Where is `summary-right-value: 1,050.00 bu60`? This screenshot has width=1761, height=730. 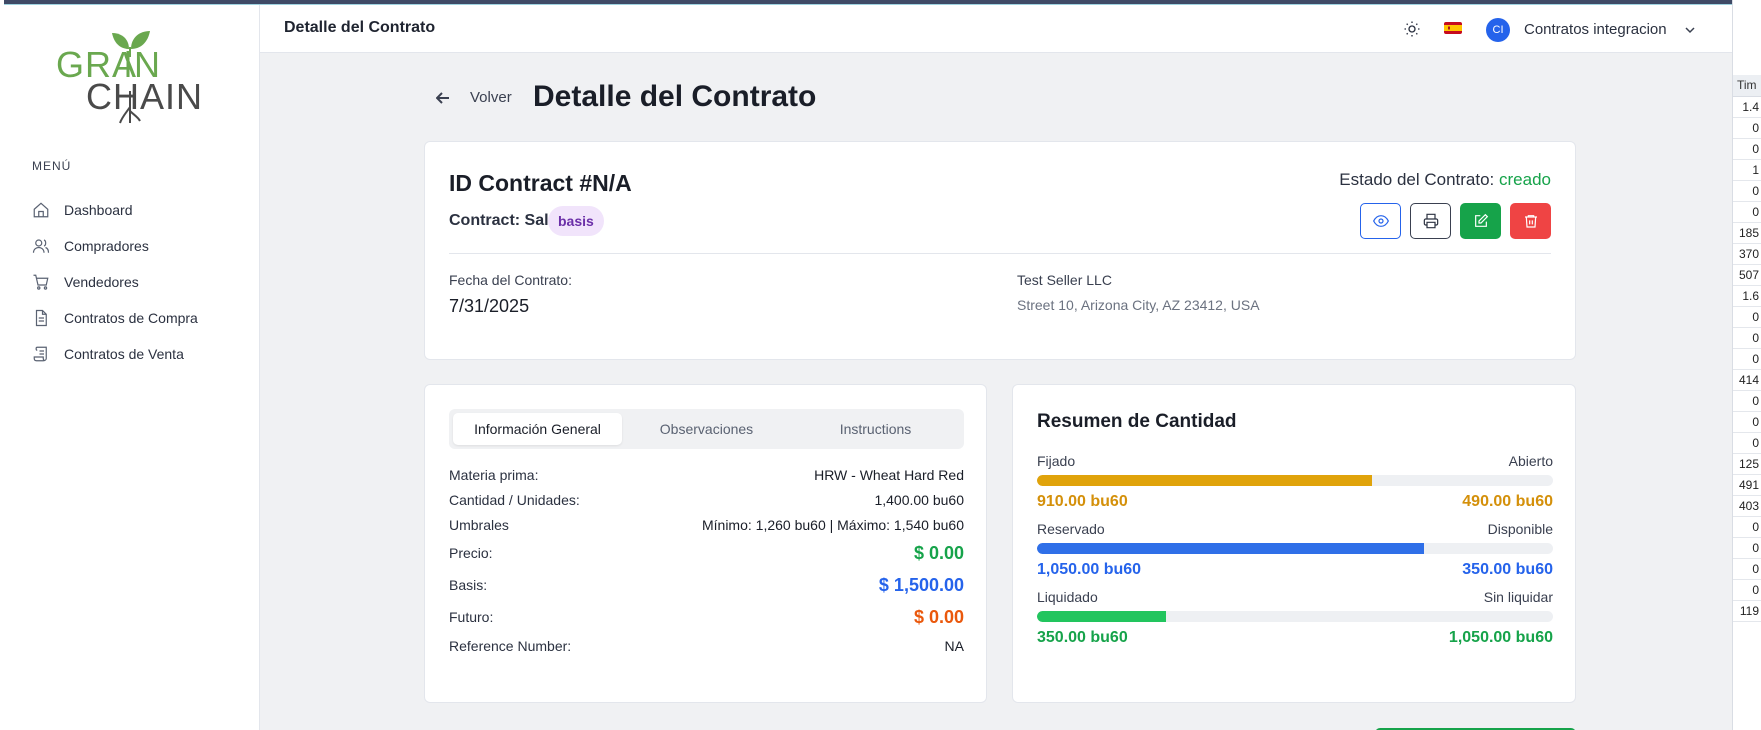
summary-right-value: 1,050.00 bu60 is located at coordinates (1500, 637).